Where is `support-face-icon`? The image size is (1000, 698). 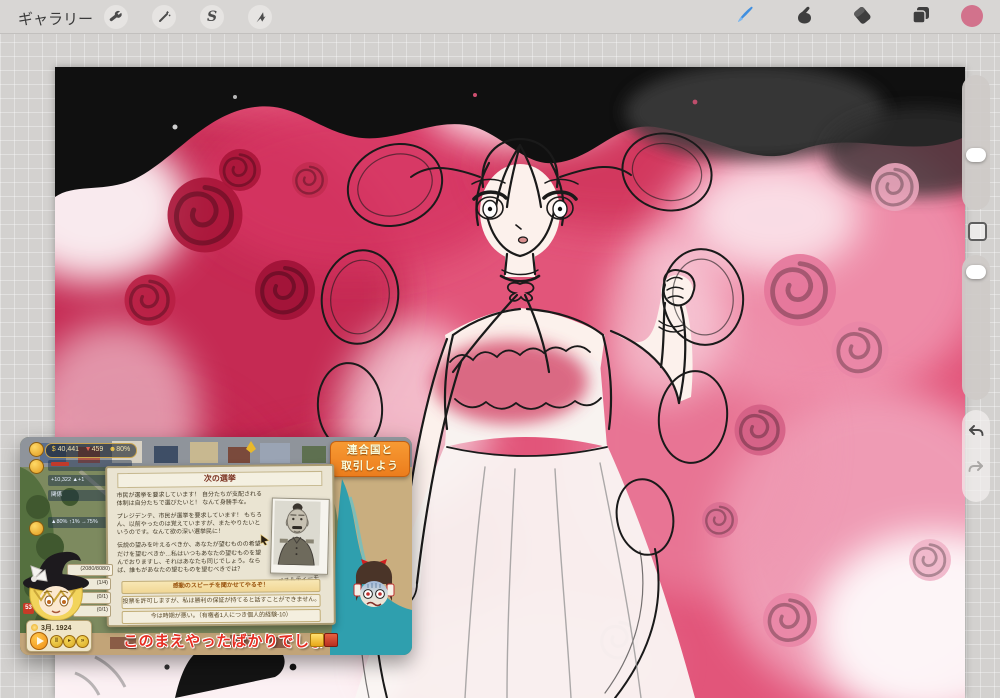
support-face-icon is located at coordinates (36, 528).